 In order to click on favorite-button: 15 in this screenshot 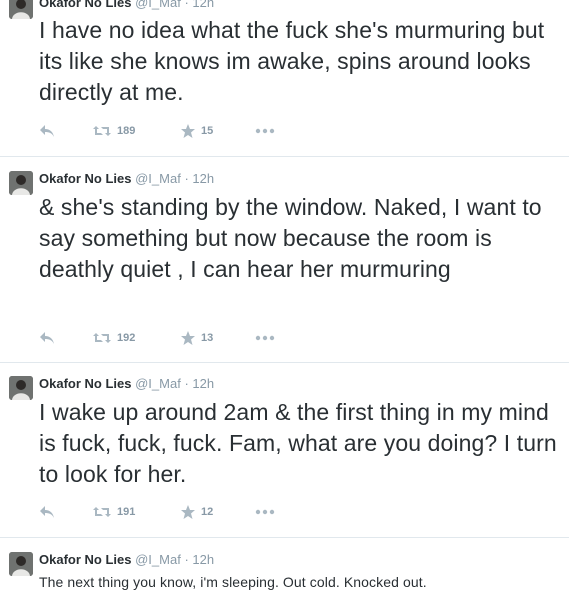, I will do `click(196, 131)`.